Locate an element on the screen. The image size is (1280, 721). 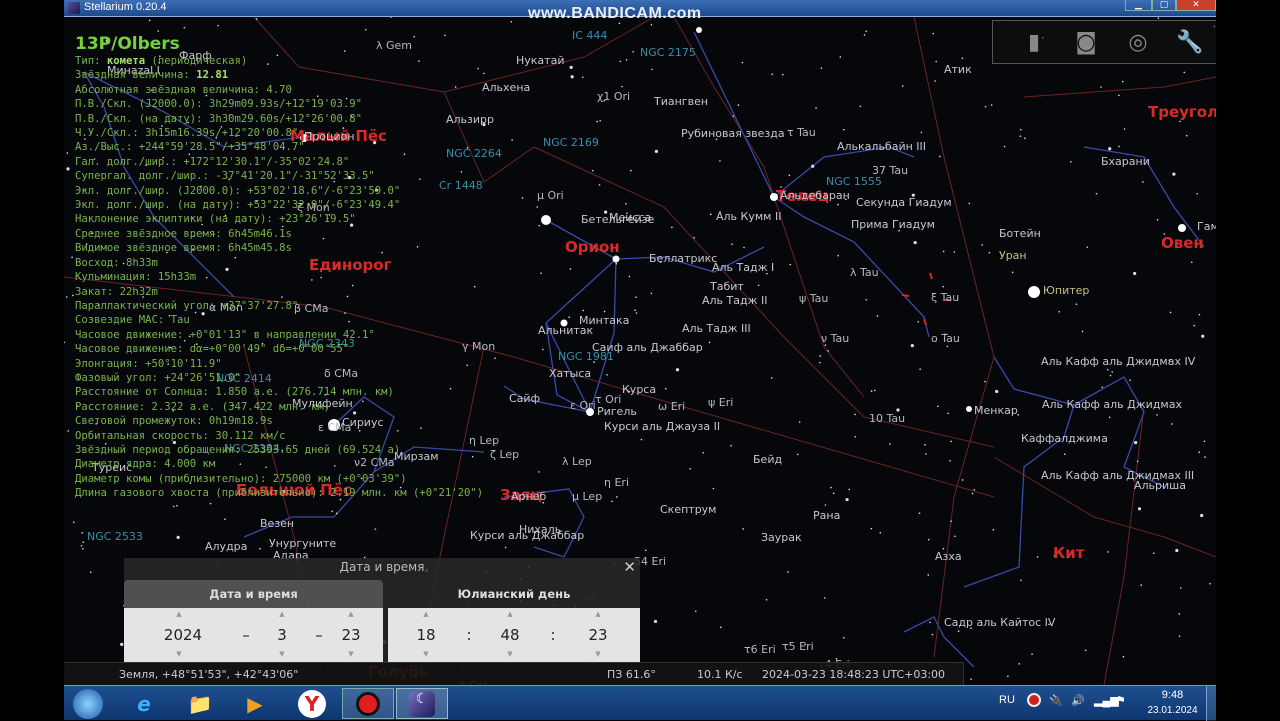
star-label: Аль Кафф аль Джидмах is located at coordinates (1112, 404).